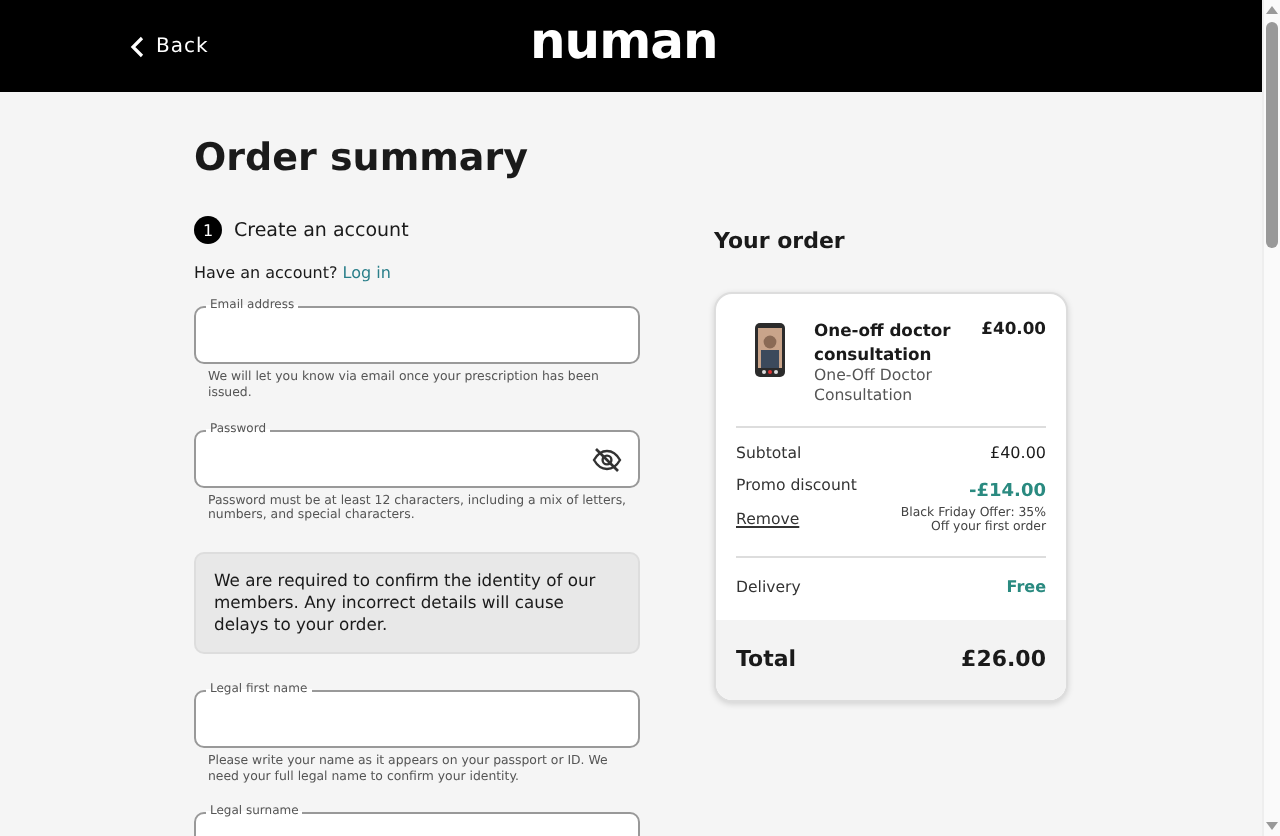 The image size is (1280, 836). I want to click on total-label: Total, so click(766, 658).